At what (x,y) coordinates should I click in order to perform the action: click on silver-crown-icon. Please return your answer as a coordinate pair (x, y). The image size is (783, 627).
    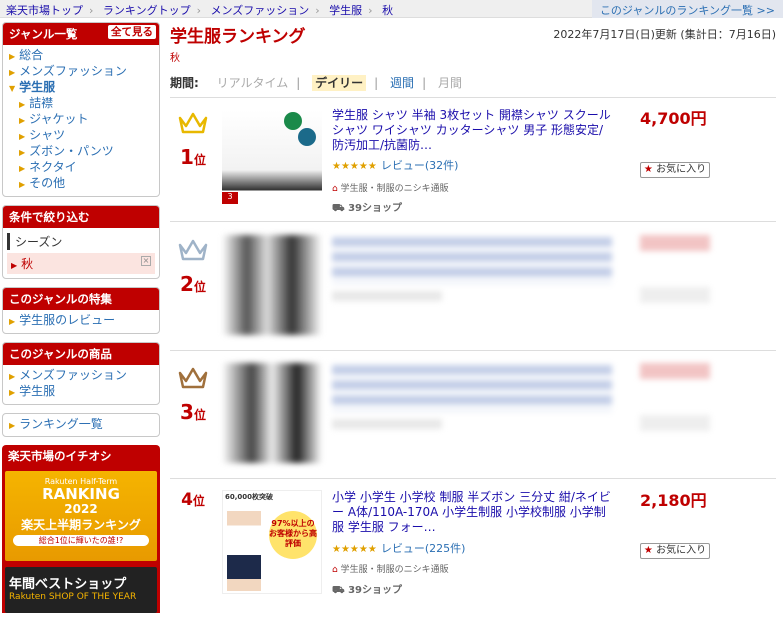
    Looking at the image, I should click on (193, 250).